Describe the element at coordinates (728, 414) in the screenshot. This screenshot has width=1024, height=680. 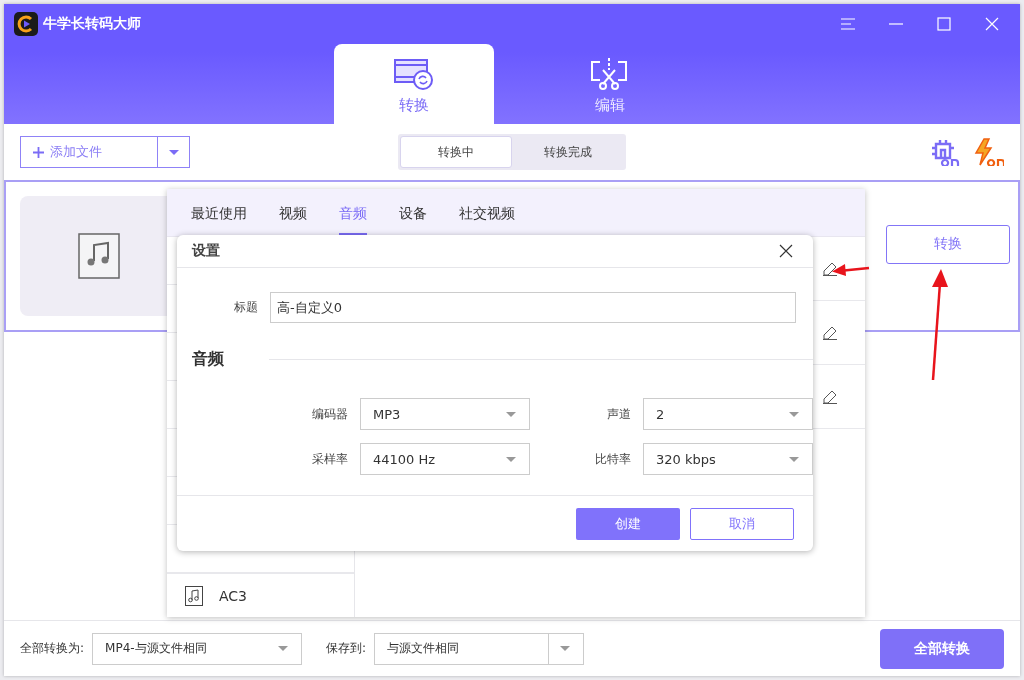
I see `select-field: 2` at that location.